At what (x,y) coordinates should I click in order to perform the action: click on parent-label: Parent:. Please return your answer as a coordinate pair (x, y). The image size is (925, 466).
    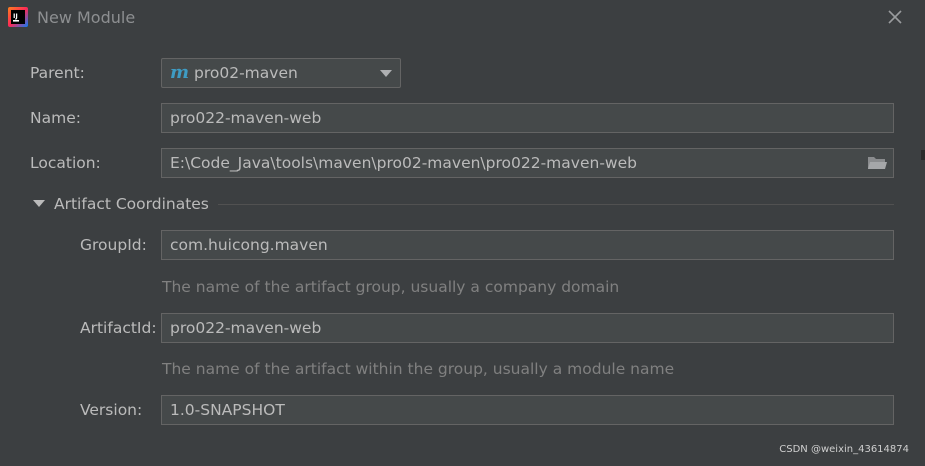
    Looking at the image, I should click on (57, 73).